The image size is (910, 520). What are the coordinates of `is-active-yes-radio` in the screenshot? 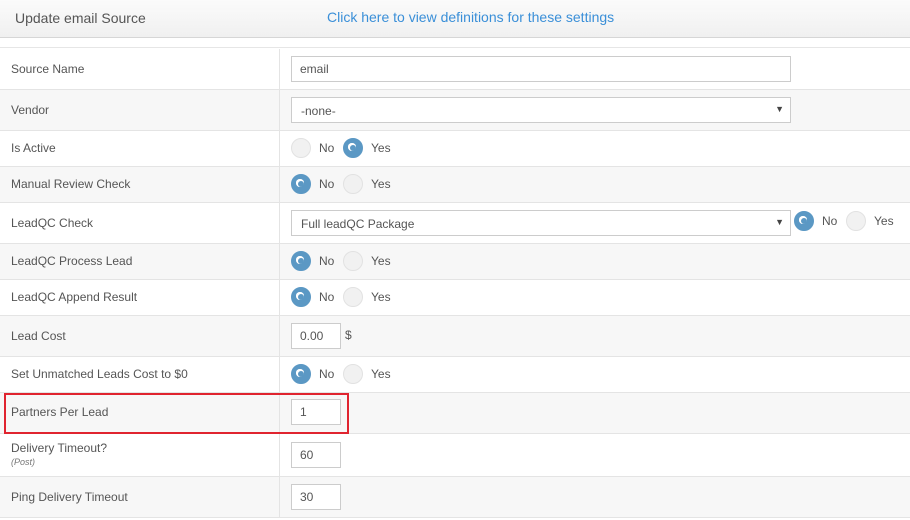 It's located at (353, 148).